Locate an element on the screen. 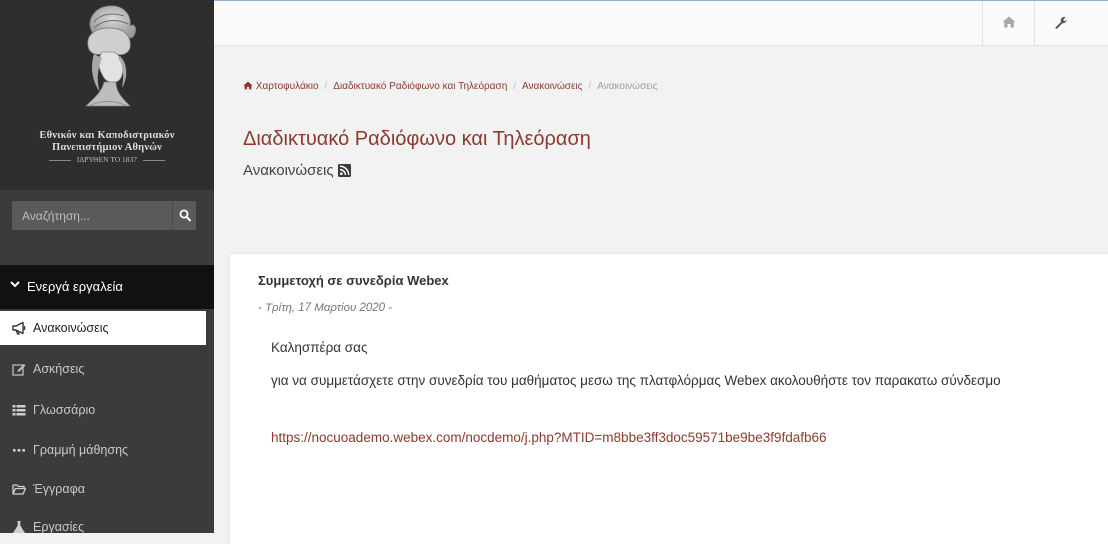 This screenshot has width=1108, height=544. rss-icon is located at coordinates (344, 170).